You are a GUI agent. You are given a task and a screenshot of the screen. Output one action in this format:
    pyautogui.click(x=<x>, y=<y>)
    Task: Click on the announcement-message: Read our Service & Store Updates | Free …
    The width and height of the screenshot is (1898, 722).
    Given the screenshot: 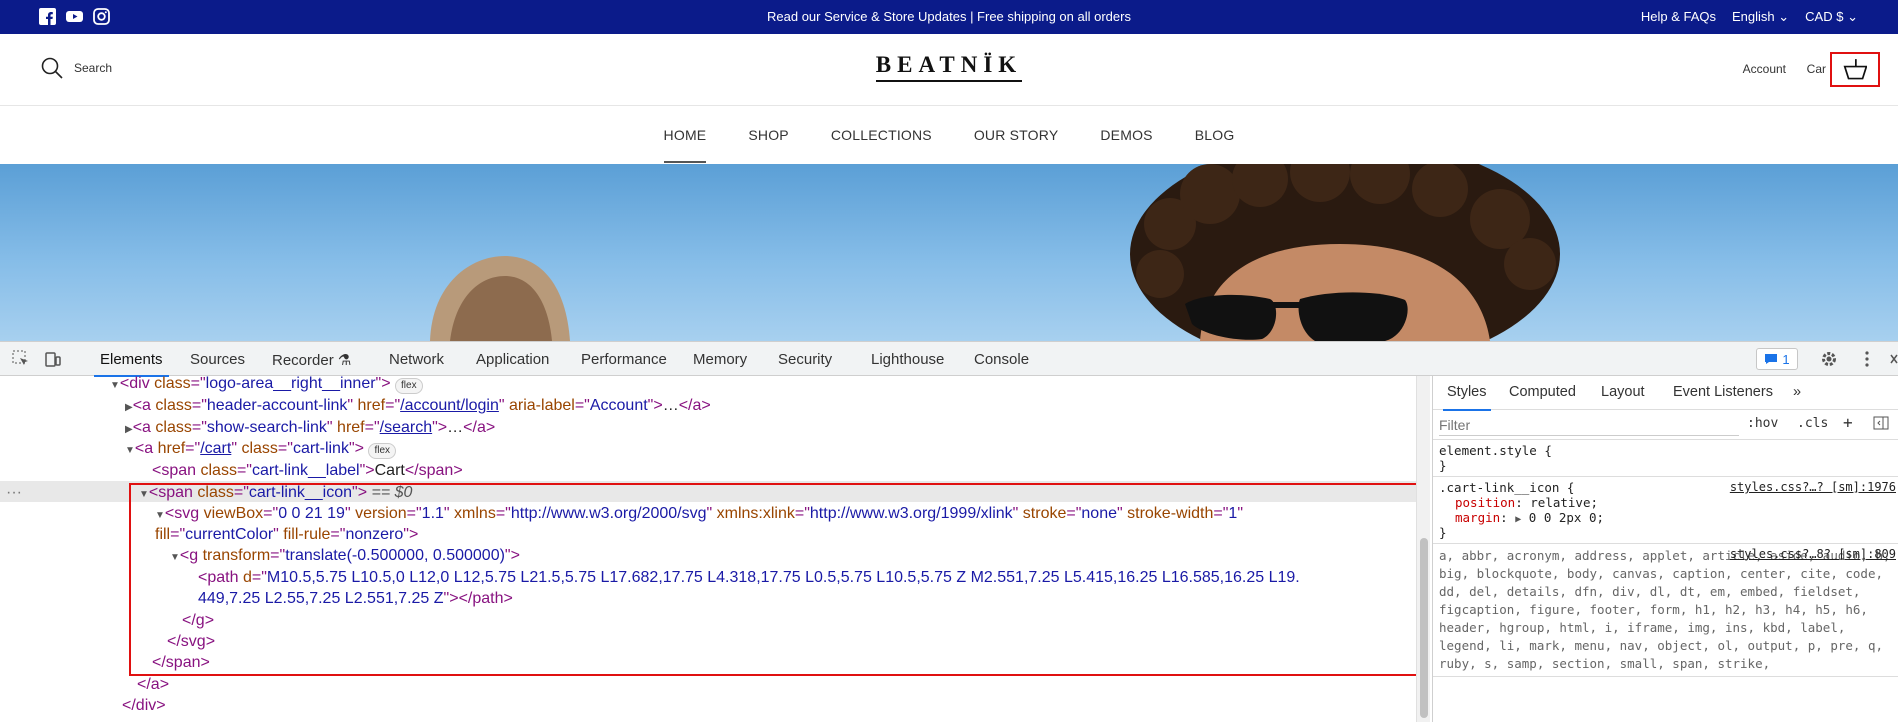 What is the action you would take?
    pyautogui.click(x=949, y=16)
    